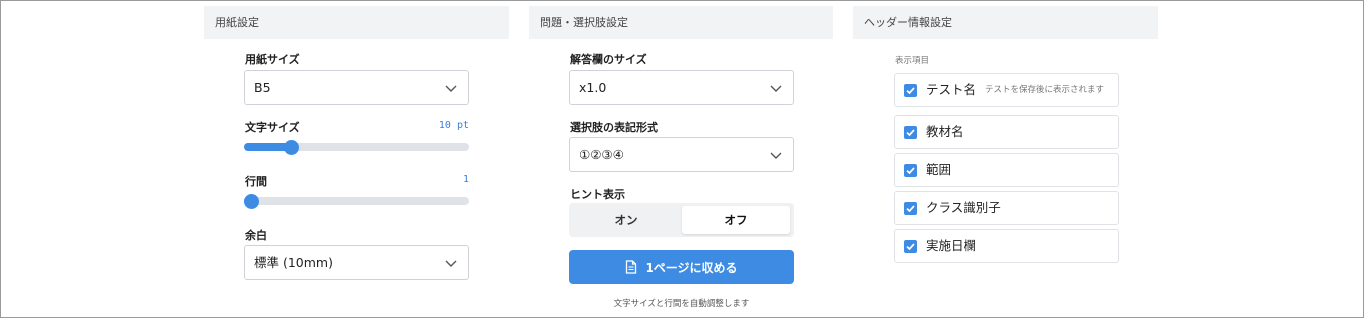 This screenshot has height=318, width=1364. Describe the element at coordinates (291, 147) in the screenshot. I see `font-size-slider-thumb` at that location.